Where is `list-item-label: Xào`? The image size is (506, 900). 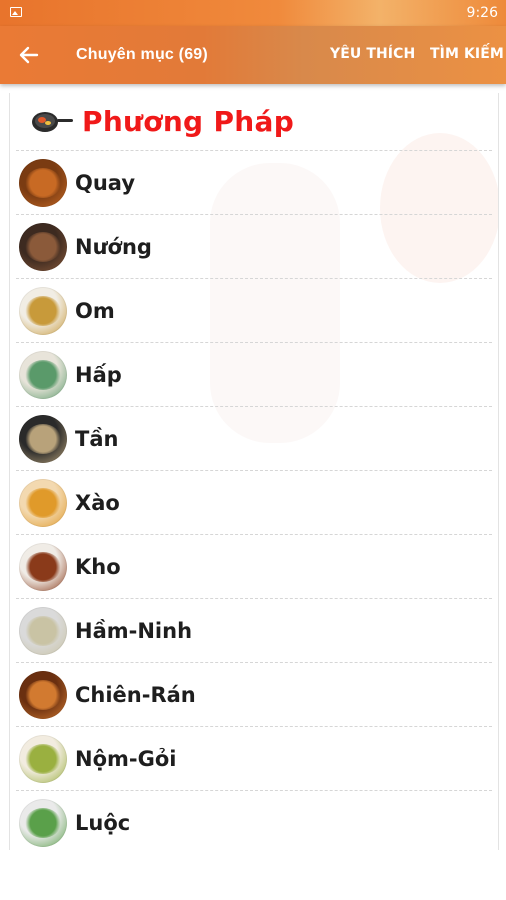 list-item-label: Xào is located at coordinates (97, 502).